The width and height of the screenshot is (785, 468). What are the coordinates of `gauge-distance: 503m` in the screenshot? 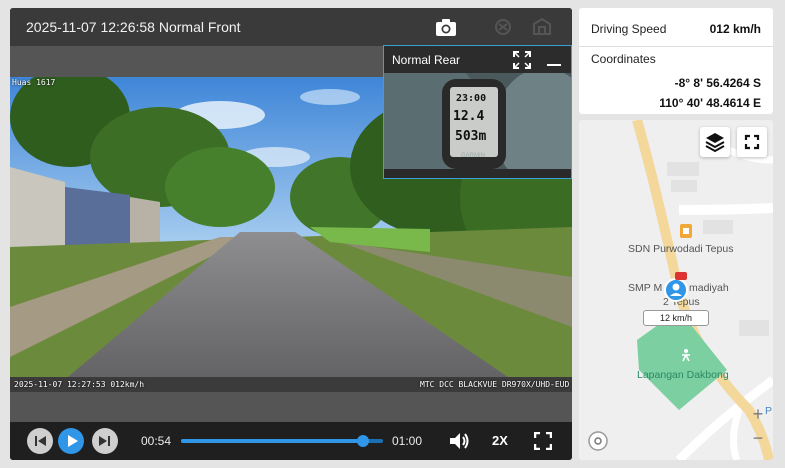 It's located at (471, 136).